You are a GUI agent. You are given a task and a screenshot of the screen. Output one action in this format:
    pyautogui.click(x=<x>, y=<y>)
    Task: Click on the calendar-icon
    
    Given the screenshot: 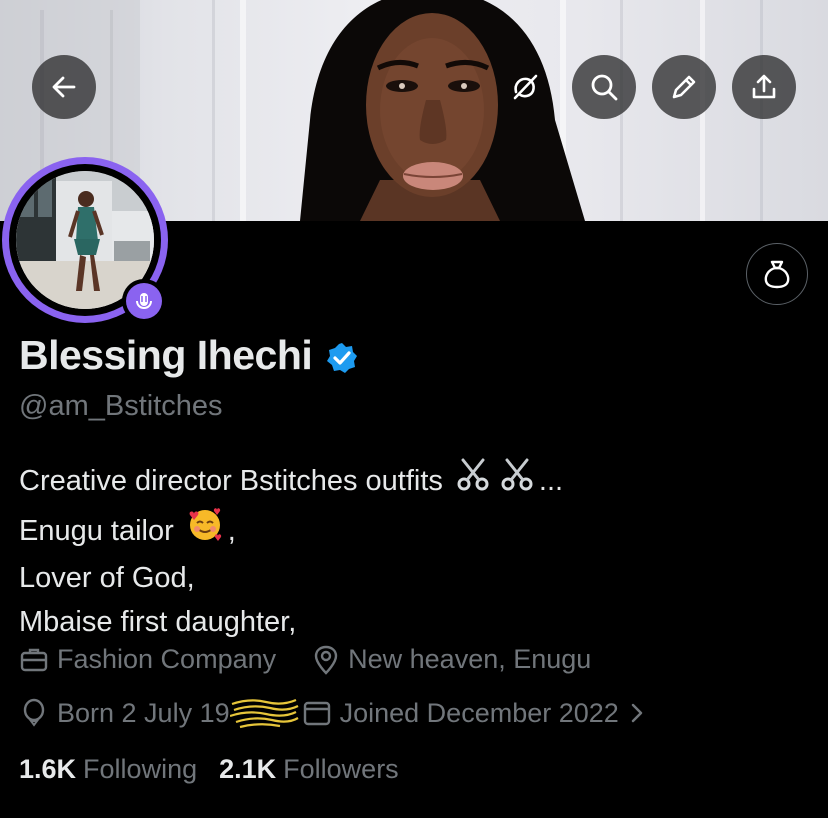 What is the action you would take?
    pyautogui.click(x=317, y=713)
    